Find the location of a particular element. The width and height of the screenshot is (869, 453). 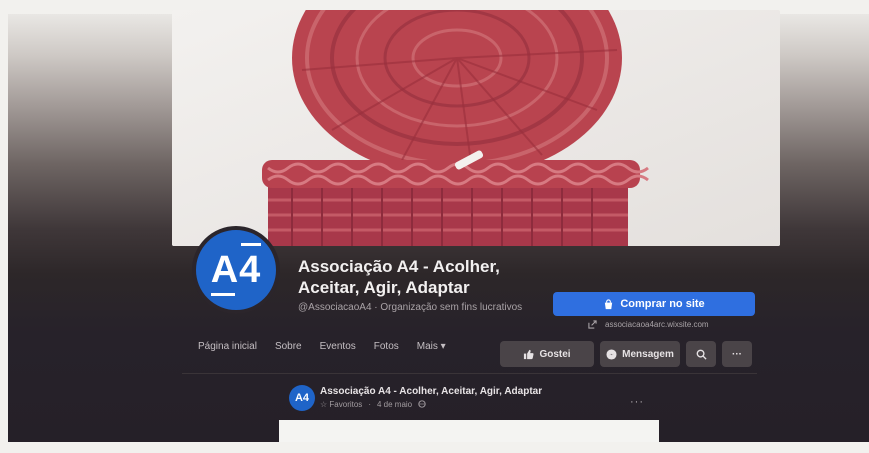

website-link: associacaoa4arc.wixsite.com is located at coordinates (648, 324).